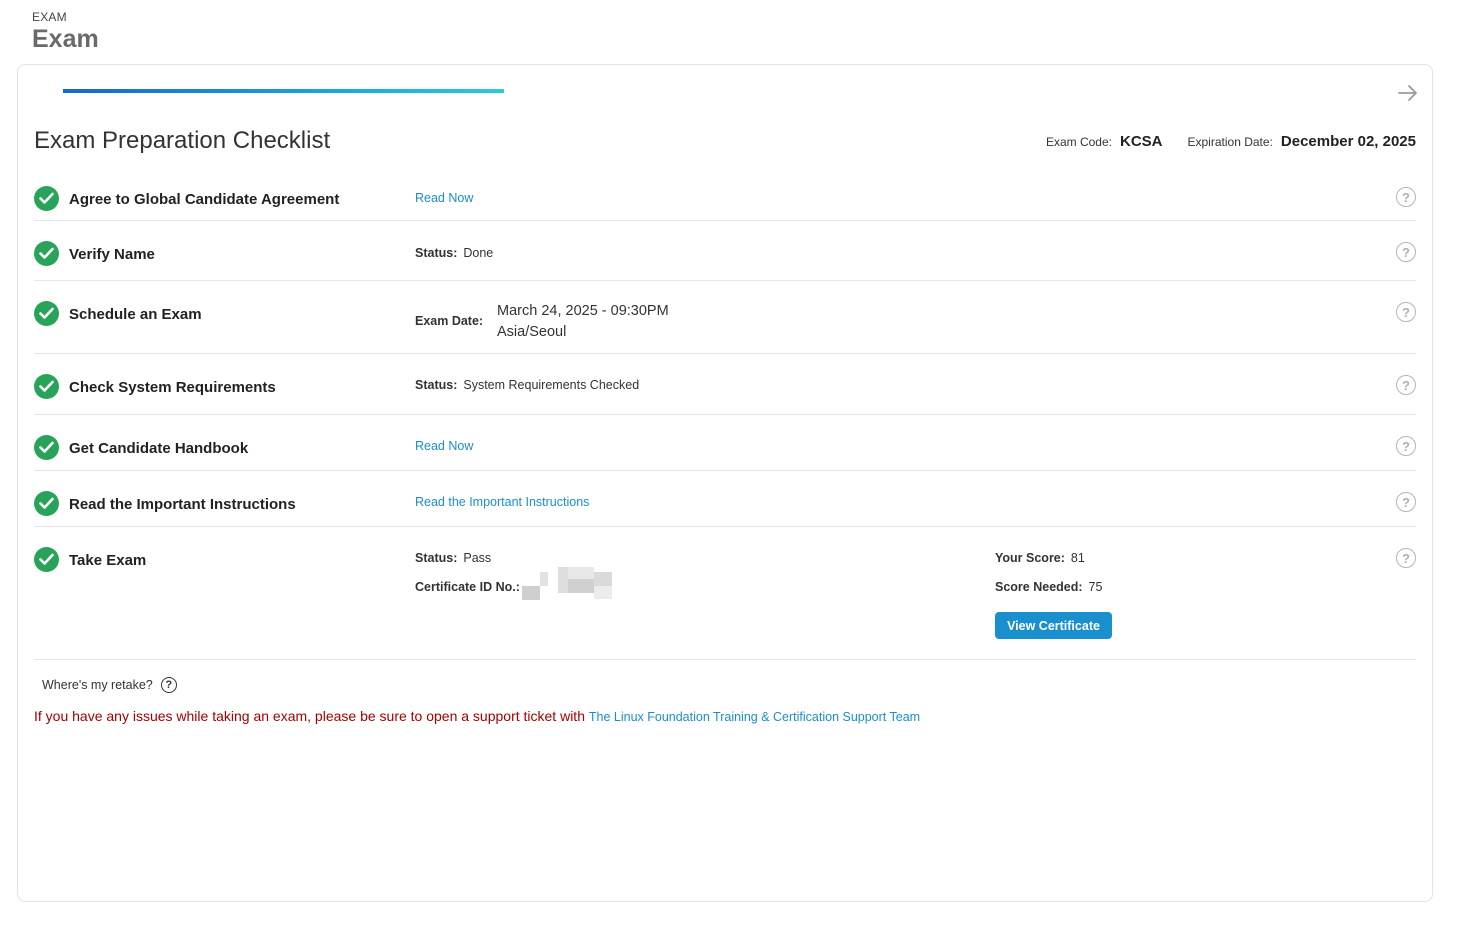  What do you see at coordinates (1039, 587) in the screenshot?
I see `score-needed-label: Score Needed:` at bounding box center [1039, 587].